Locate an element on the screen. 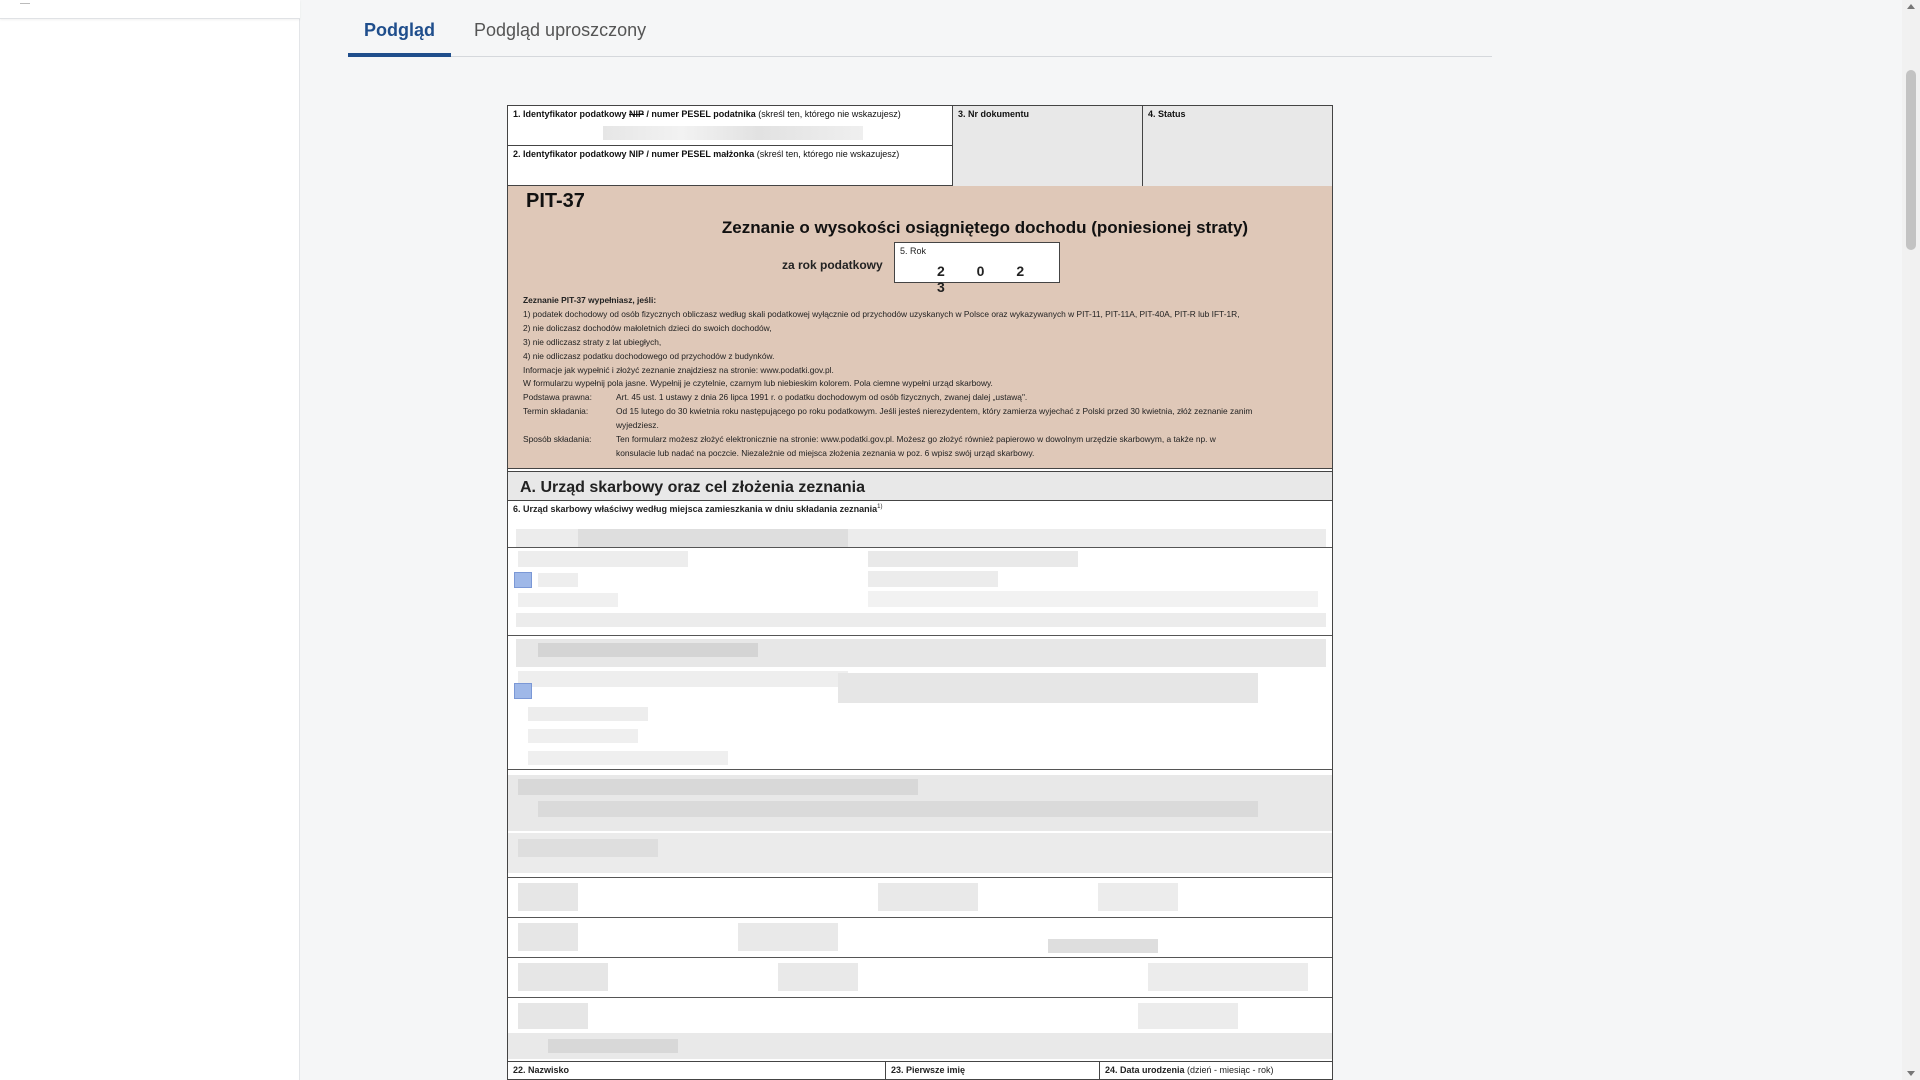 The width and height of the screenshot is (1920, 1080). tab-podglad: Podgląd is located at coordinates (399, 28).